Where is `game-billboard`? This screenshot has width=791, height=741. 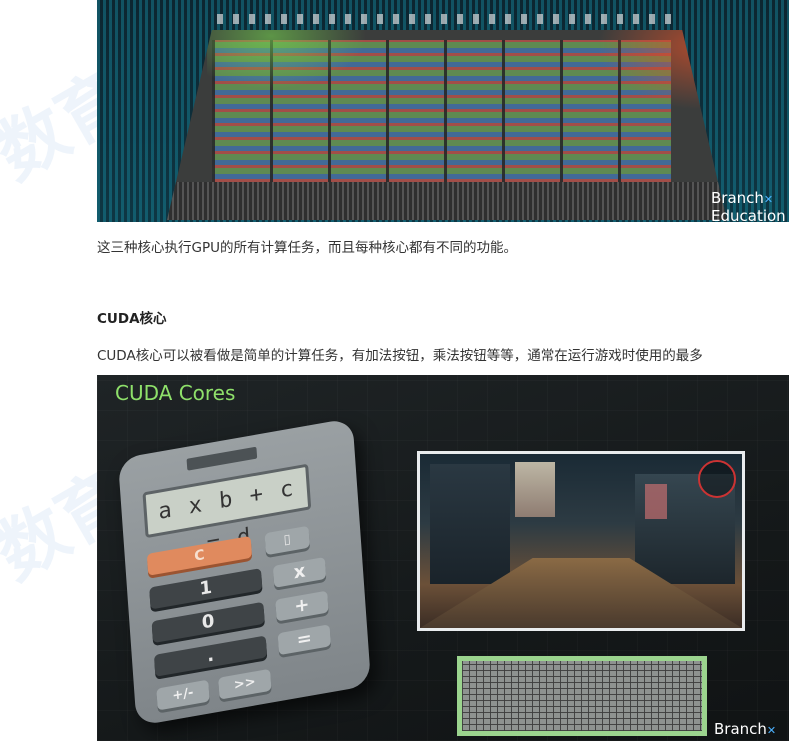 game-billboard is located at coordinates (535, 489).